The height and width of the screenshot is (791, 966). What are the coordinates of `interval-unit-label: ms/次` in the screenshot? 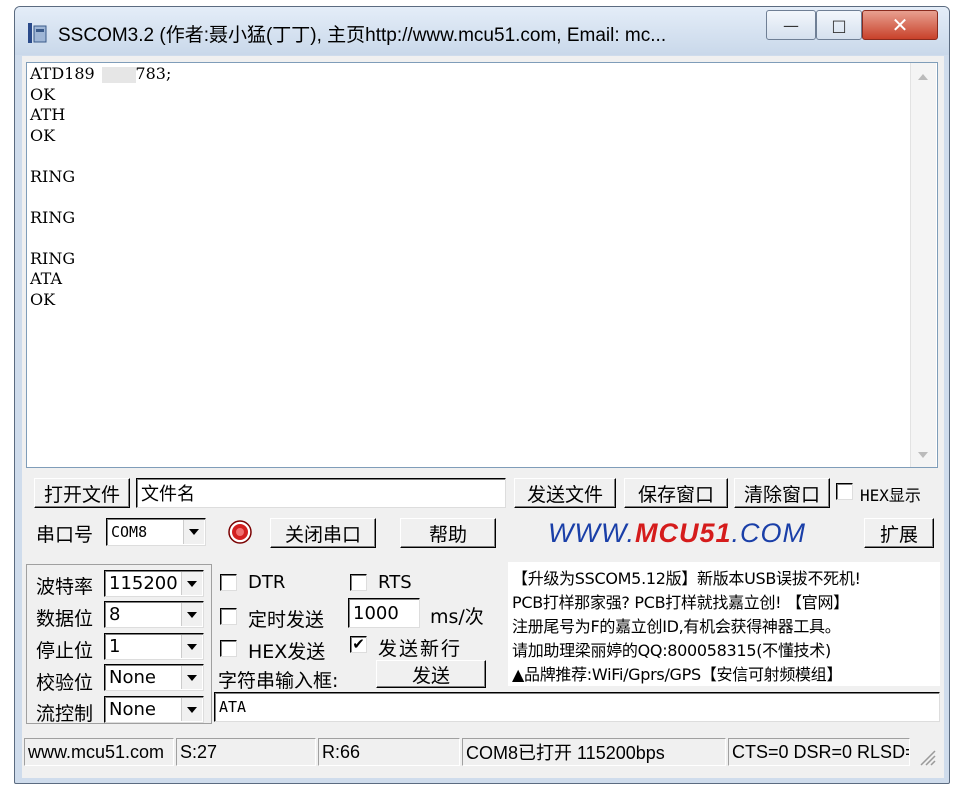 It's located at (457, 617).